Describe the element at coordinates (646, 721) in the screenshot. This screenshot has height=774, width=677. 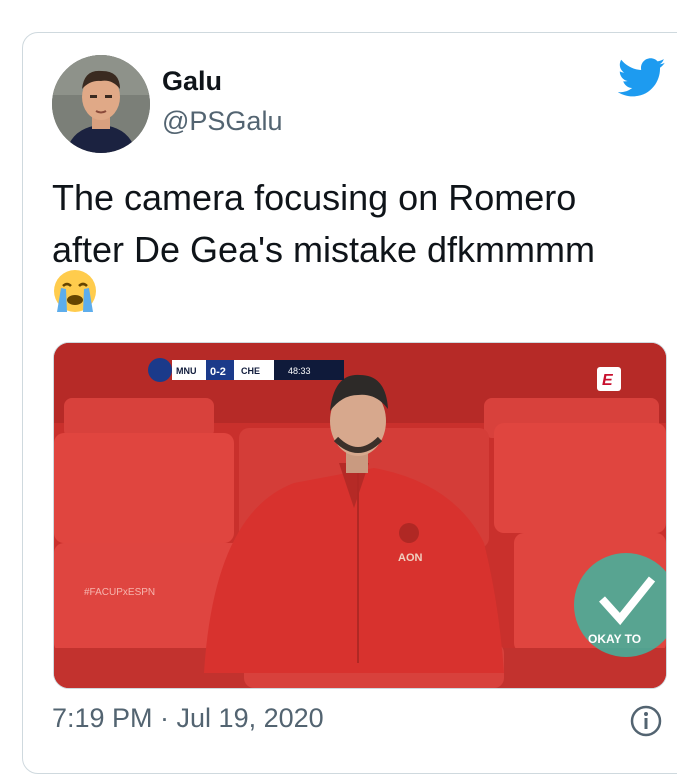
I see `info-icon` at that location.